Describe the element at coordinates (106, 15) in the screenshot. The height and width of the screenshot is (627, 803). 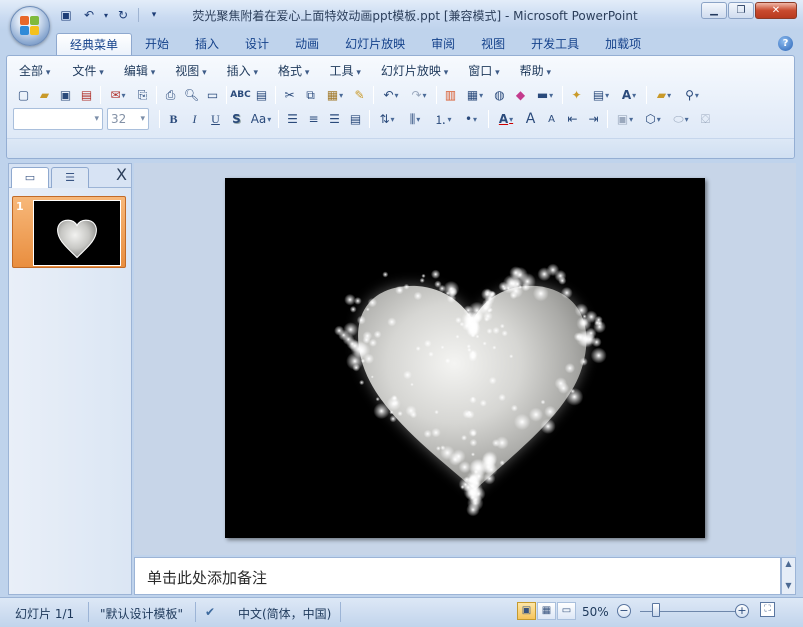
I see `undo-dropdown-icon: ▾` at that location.